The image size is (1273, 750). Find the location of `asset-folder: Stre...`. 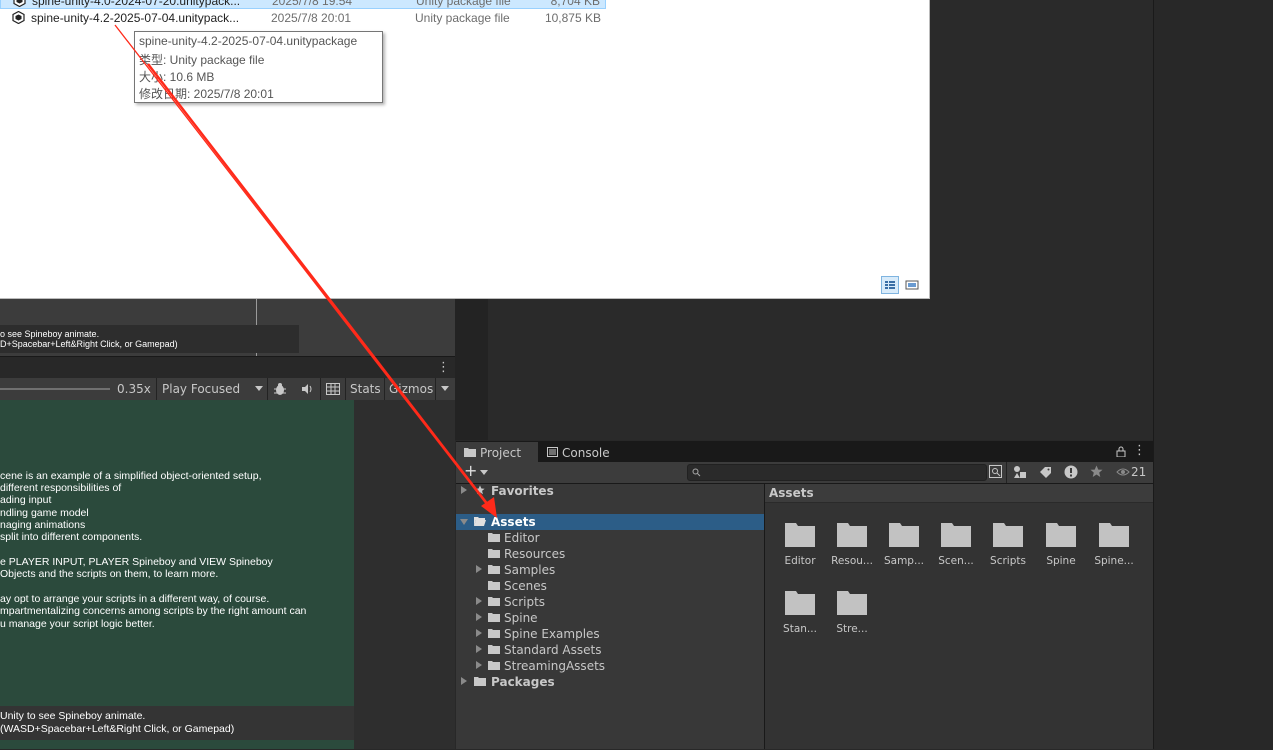

asset-folder: Stre... is located at coordinates (852, 619).